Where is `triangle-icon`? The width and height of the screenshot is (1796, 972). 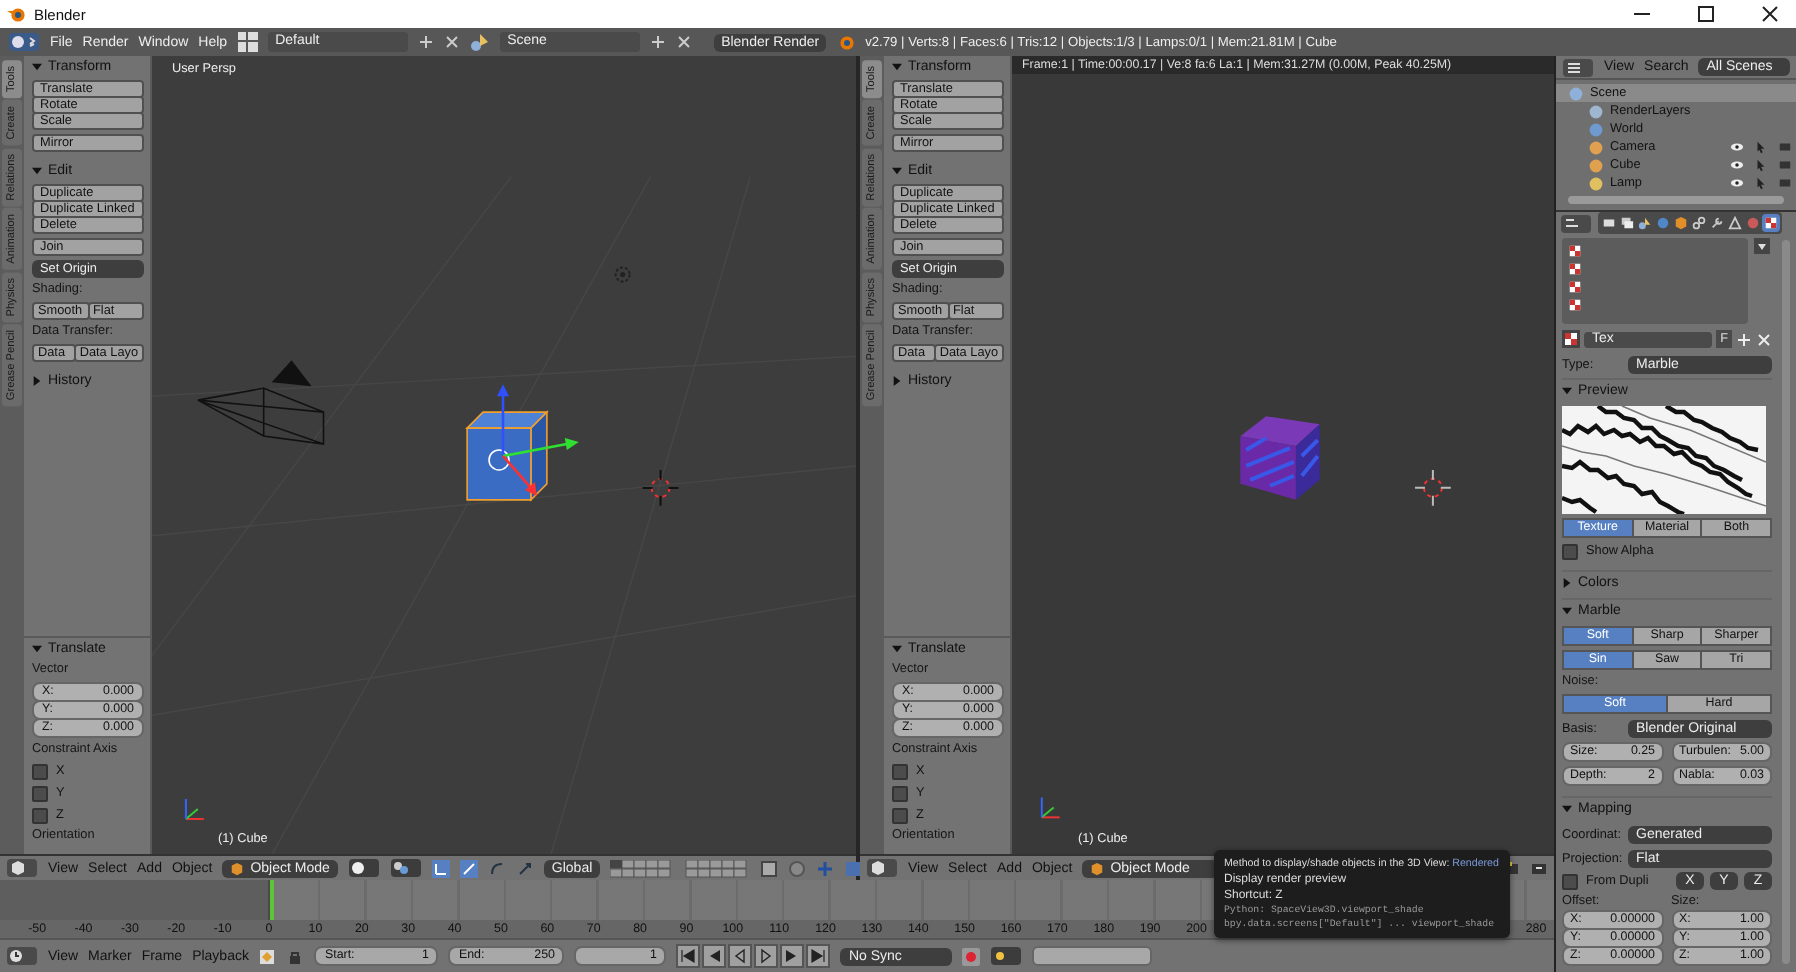 triangle-icon is located at coordinates (1735, 223).